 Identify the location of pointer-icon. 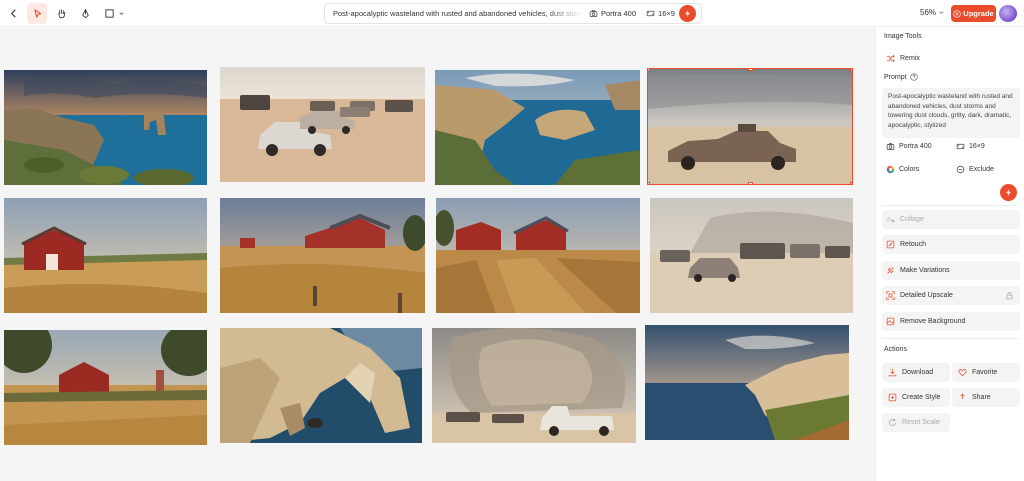
(37, 13).